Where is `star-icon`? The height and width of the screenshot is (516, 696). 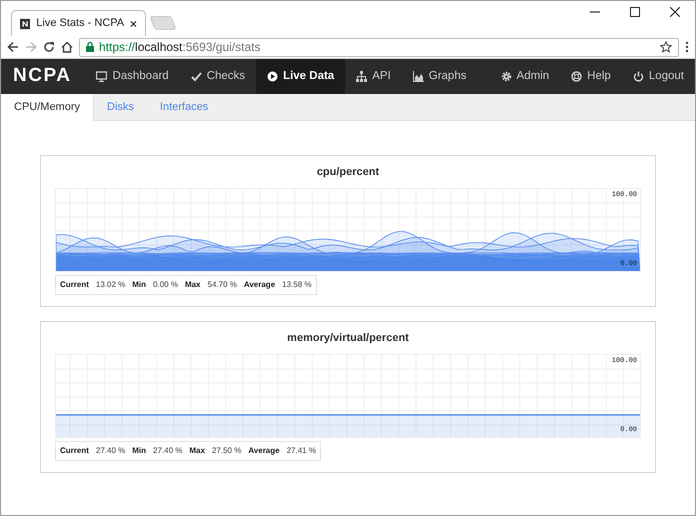
star-icon is located at coordinates (666, 47).